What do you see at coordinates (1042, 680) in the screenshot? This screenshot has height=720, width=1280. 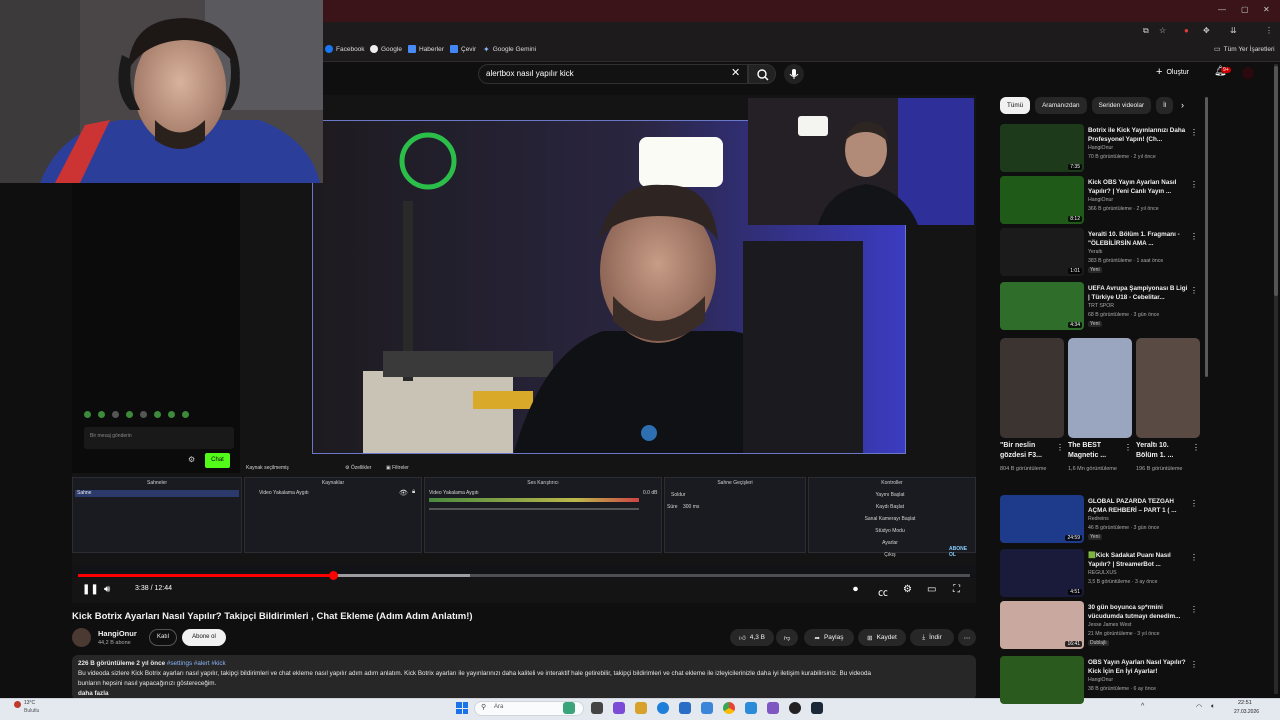 I see `video-thumbnail` at bounding box center [1042, 680].